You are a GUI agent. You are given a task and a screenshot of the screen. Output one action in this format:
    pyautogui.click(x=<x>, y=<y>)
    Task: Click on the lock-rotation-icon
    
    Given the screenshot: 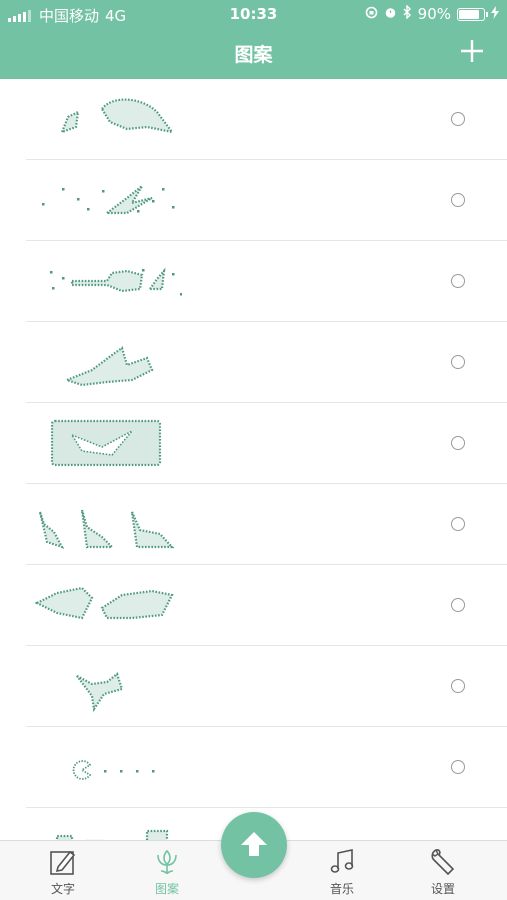 What is the action you would take?
    pyautogui.click(x=371, y=14)
    